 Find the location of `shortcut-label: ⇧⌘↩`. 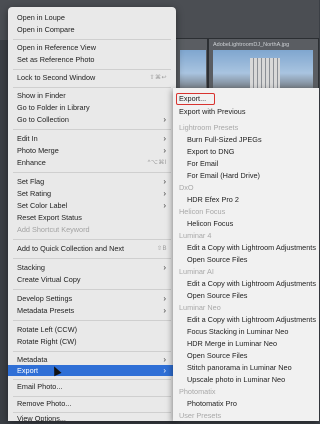

shortcut-label: ⇧⌘↩ is located at coordinates (158, 78).